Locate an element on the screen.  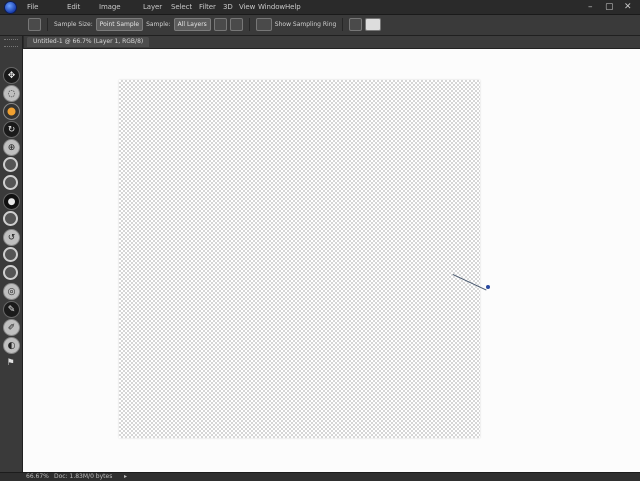
menu-filter: Filter is located at coordinates (207, 7).